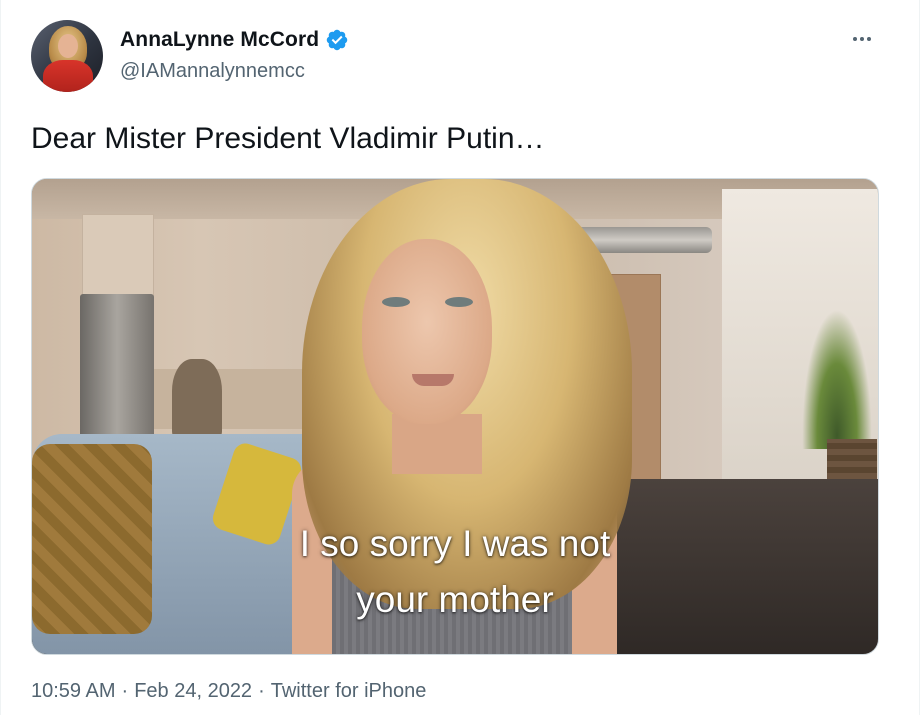 This screenshot has height=715, width=920. I want to click on author-name-row: AnnaLynne McCord, so click(234, 40).